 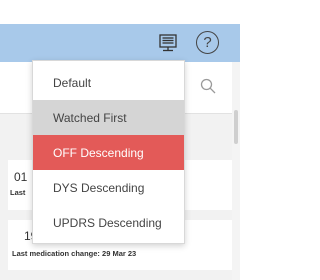 What do you see at coordinates (108, 187) in the screenshot?
I see `sort-option-dys-descending: DYS Descending` at bounding box center [108, 187].